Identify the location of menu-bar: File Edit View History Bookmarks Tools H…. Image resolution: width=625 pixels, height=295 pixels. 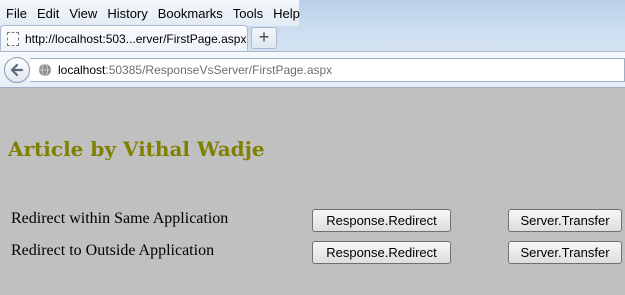
(150, 13).